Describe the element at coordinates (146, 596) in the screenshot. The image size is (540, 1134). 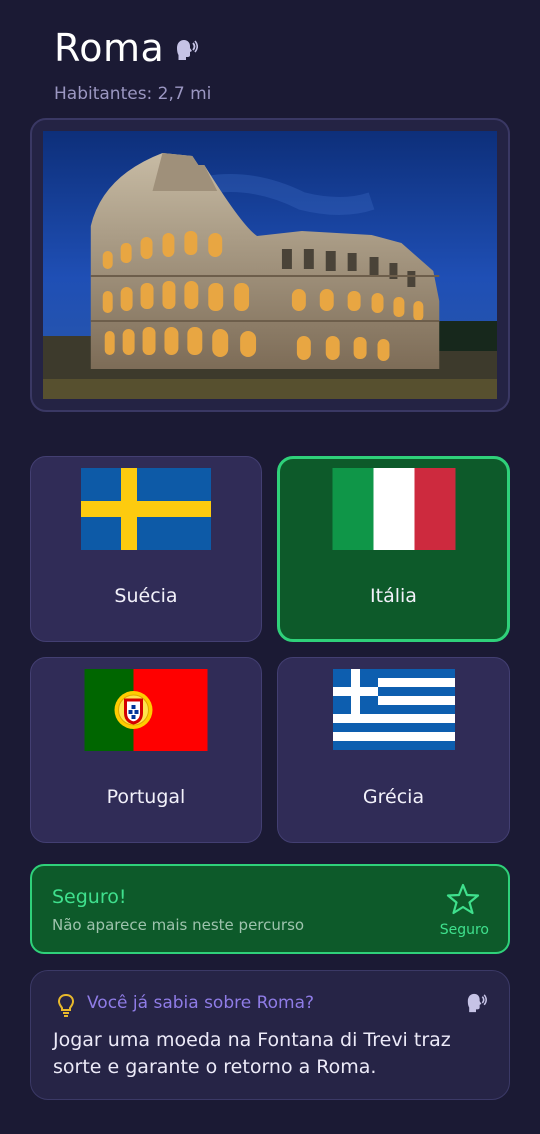
I see `option-label: Suécia` at that location.